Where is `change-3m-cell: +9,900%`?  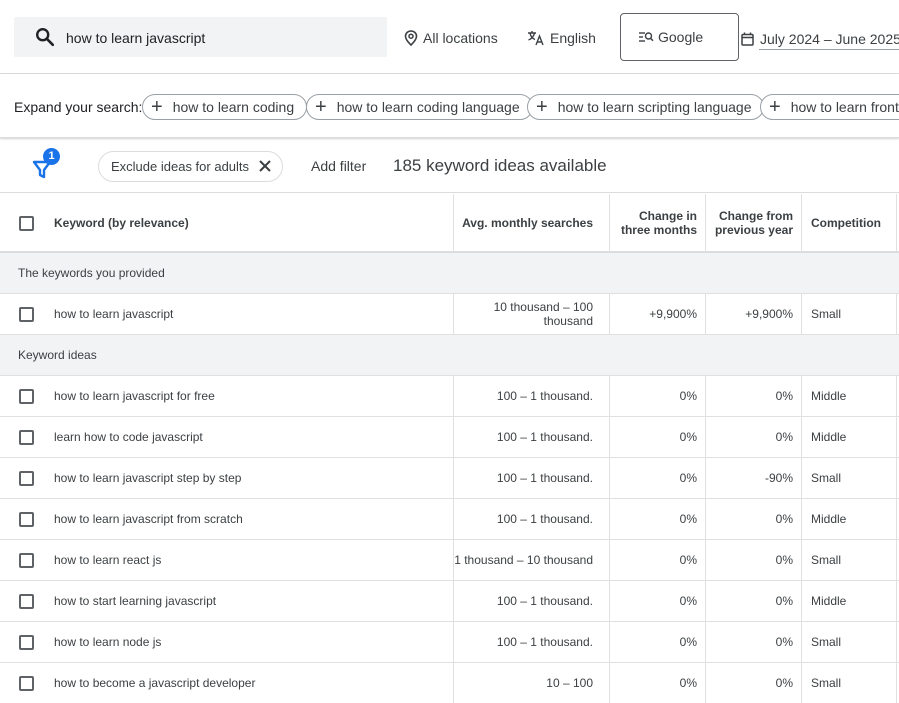
change-3m-cell: +9,900% is located at coordinates (657, 314).